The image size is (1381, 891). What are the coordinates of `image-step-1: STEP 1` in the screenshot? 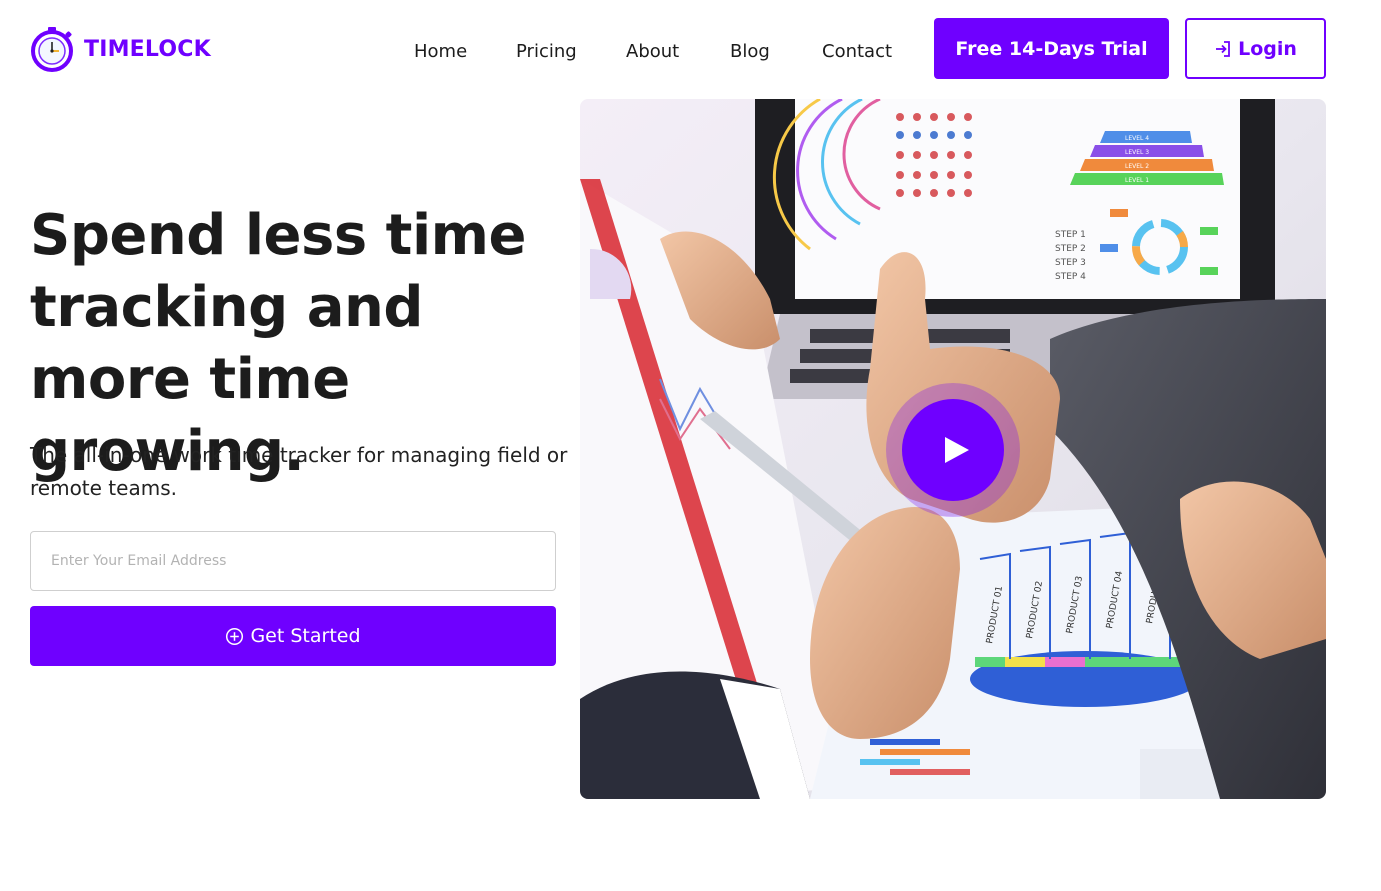 It's located at (1070, 235).